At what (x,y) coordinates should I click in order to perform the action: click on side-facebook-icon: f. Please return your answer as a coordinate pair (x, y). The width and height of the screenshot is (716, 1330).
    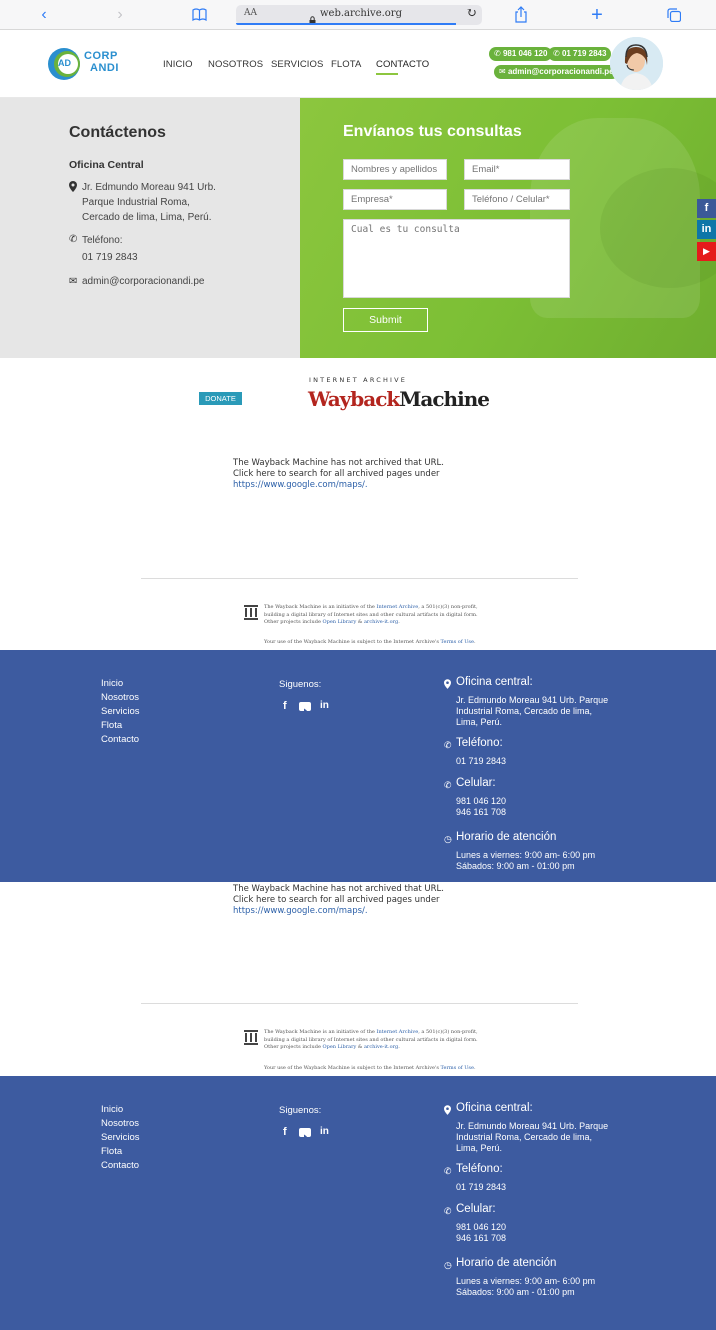
    Looking at the image, I should click on (706, 208).